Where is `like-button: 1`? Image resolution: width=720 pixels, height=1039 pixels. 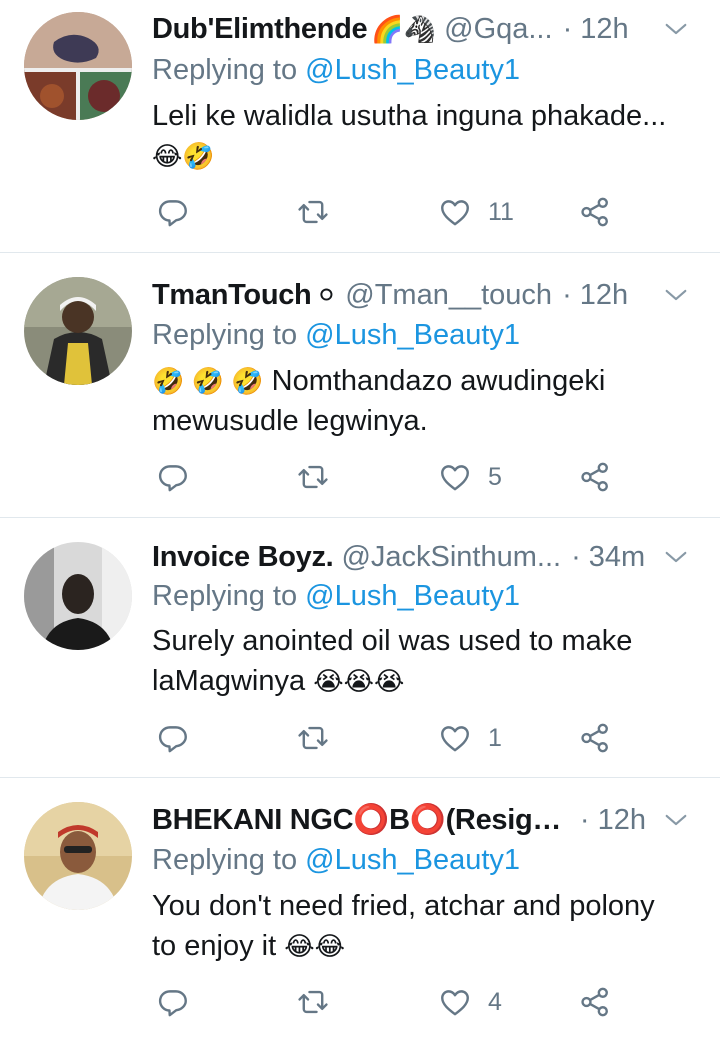
like-button: 1 is located at coordinates (470, 738).